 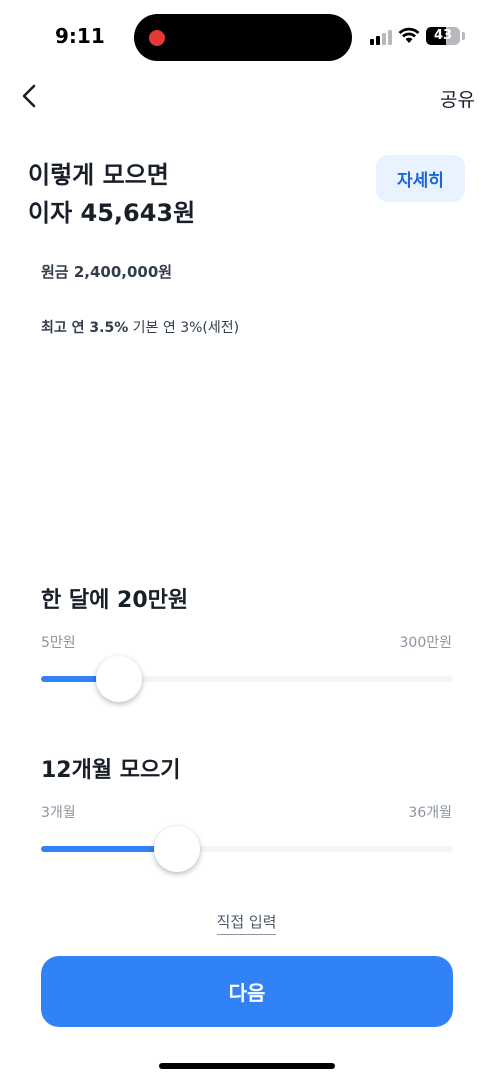 I want to click on interest-rate-info: 최고 연 3.5% 기본 연 3%(세전), so click(x=140, y=327).